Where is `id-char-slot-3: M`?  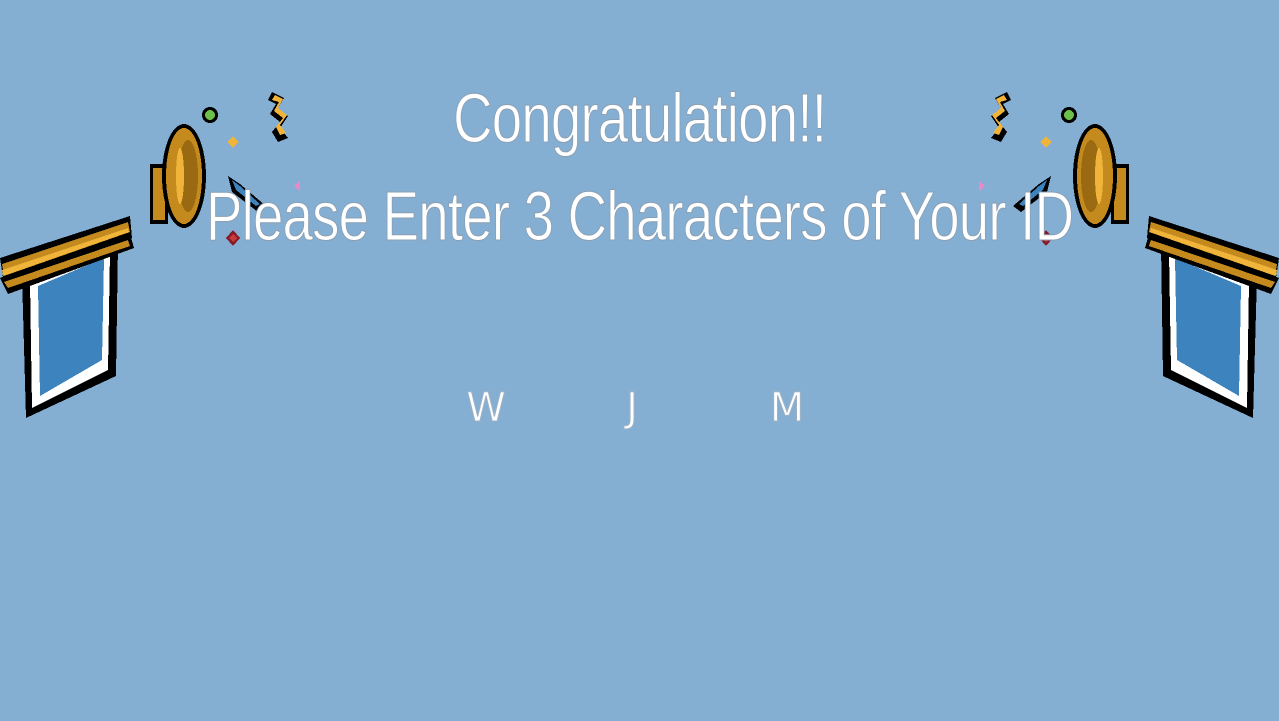
id-char-slot-3: M is located at coordinates (787, 408).